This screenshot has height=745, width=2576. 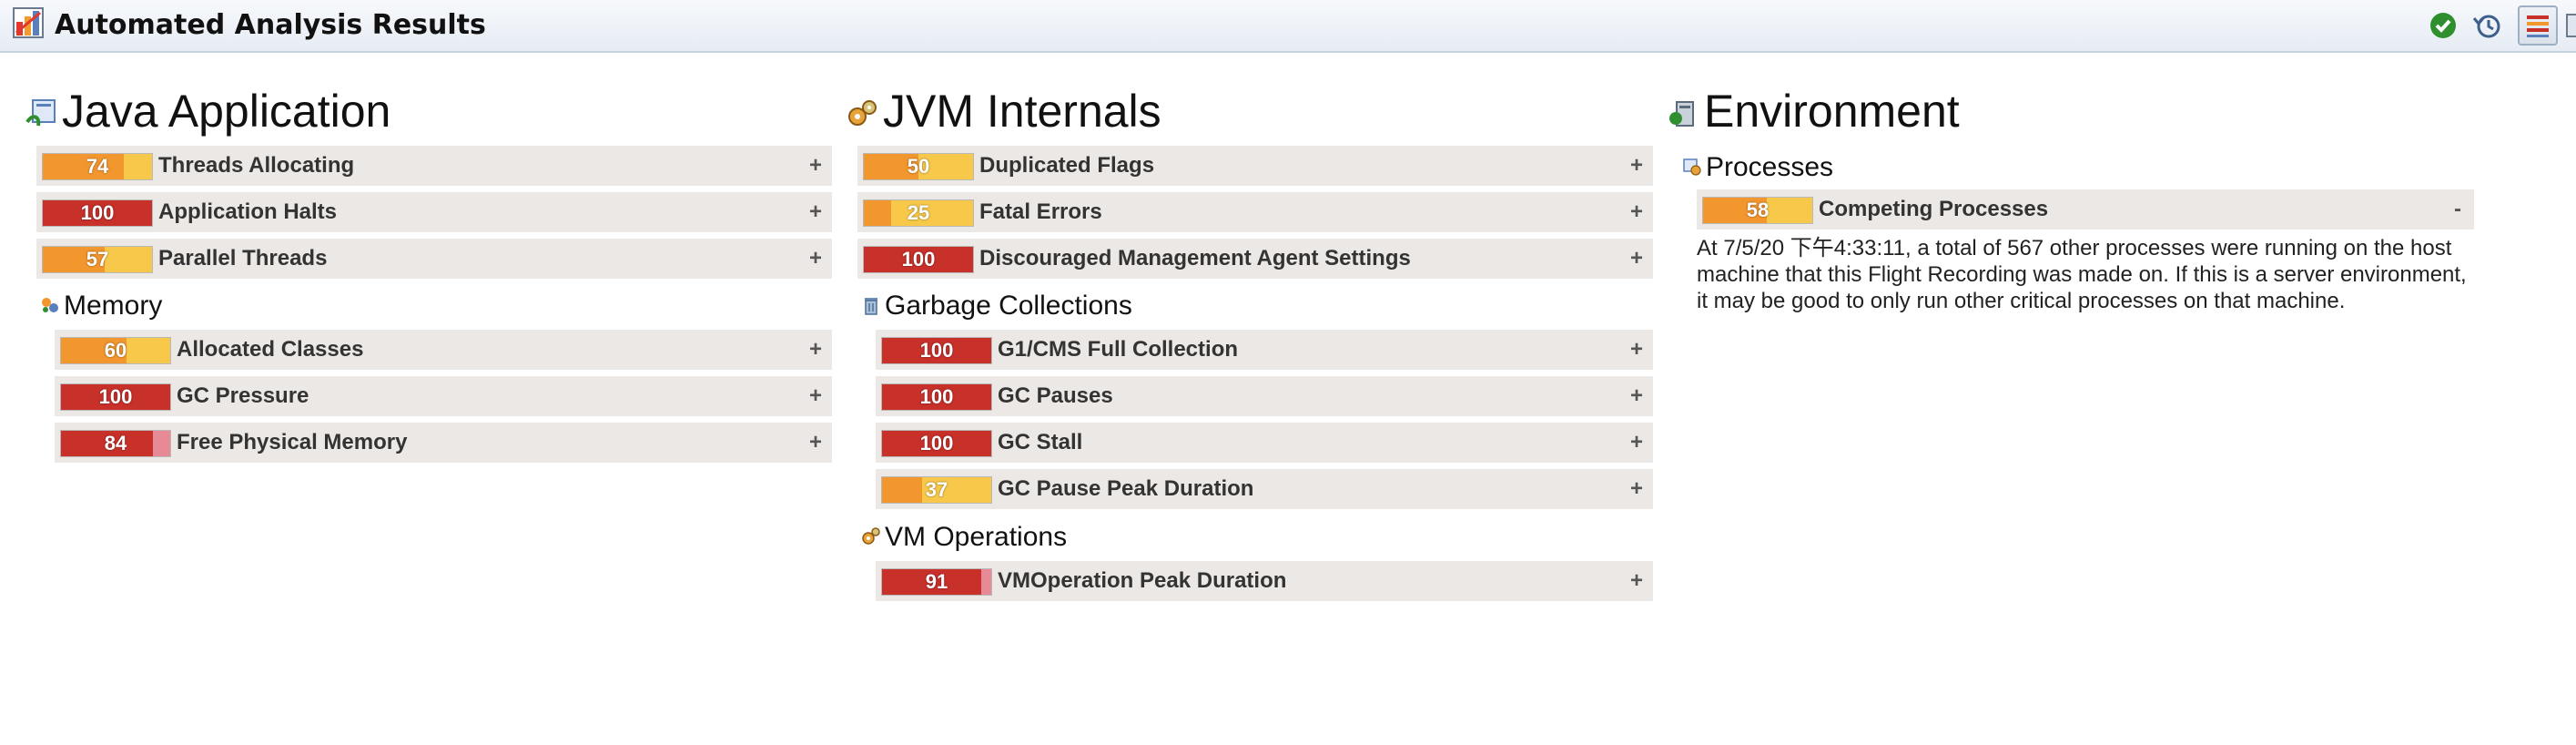 What do you see at coordinates (1692, 167) in the screenshot?
I see `processes-icon` at bounding box center [1692, 167].